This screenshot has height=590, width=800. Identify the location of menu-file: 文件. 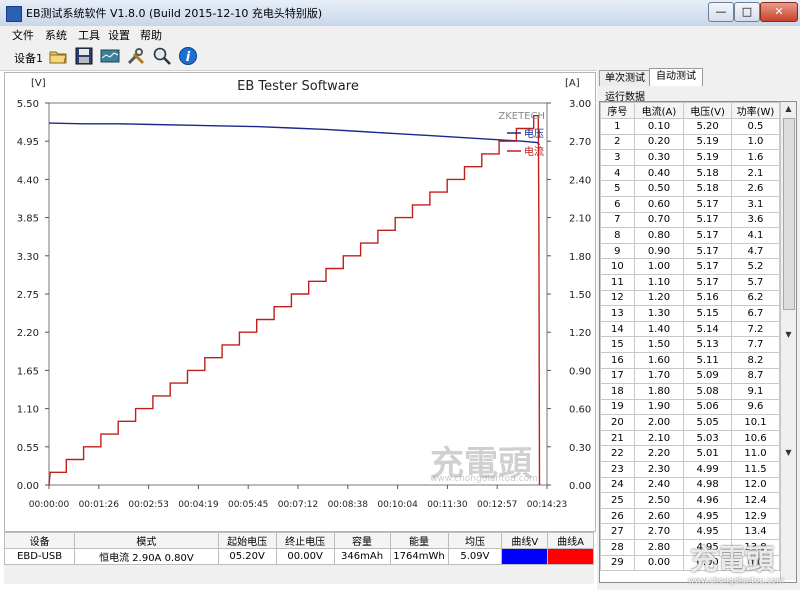
(23, 35).